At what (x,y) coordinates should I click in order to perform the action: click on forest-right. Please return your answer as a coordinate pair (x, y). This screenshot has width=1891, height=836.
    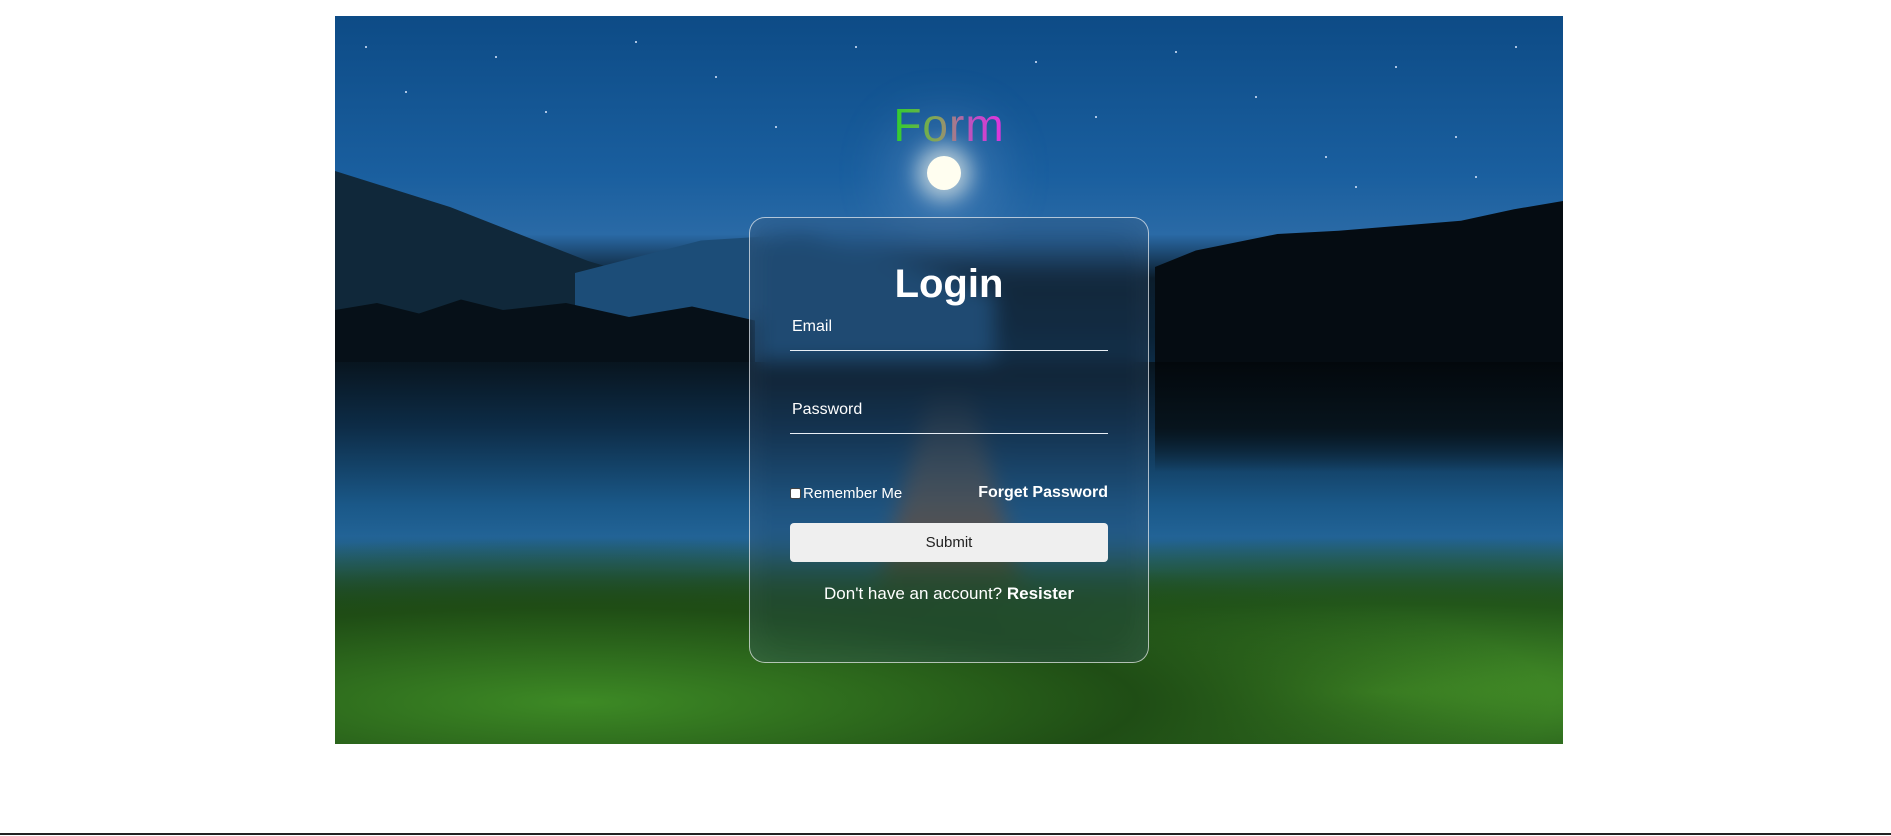
    Looking at the image, I should click on (1359, 283).